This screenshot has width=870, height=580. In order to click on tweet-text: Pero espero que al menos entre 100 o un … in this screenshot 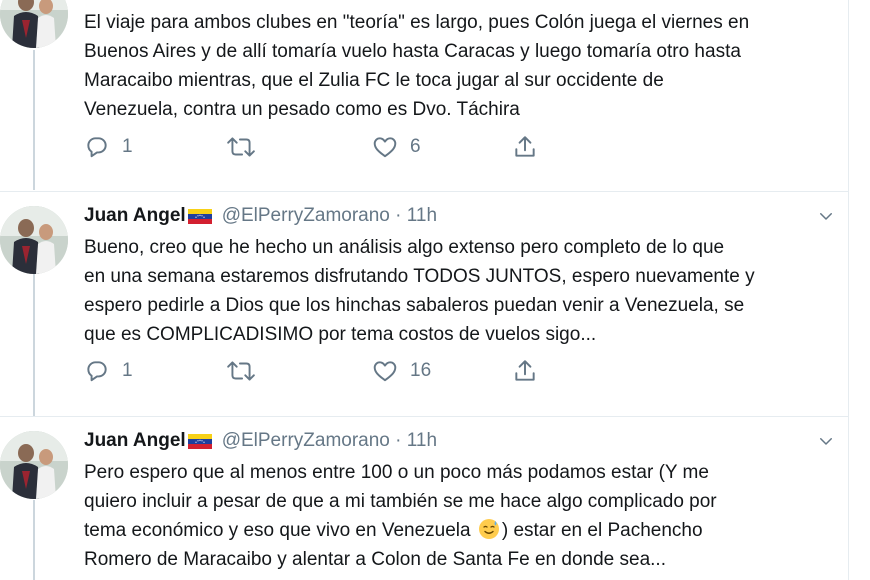, I will do `click(400, 516)`.